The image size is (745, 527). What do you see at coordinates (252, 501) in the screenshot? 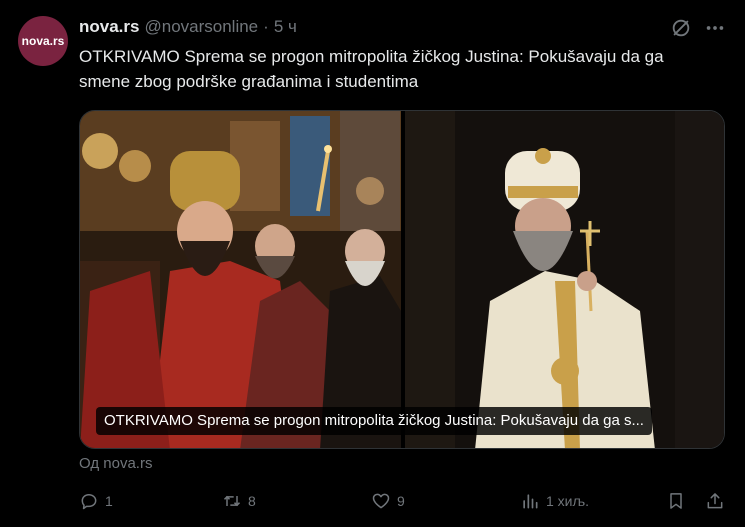
I see `retweet-count: 8` at bounding box center [252, 501].